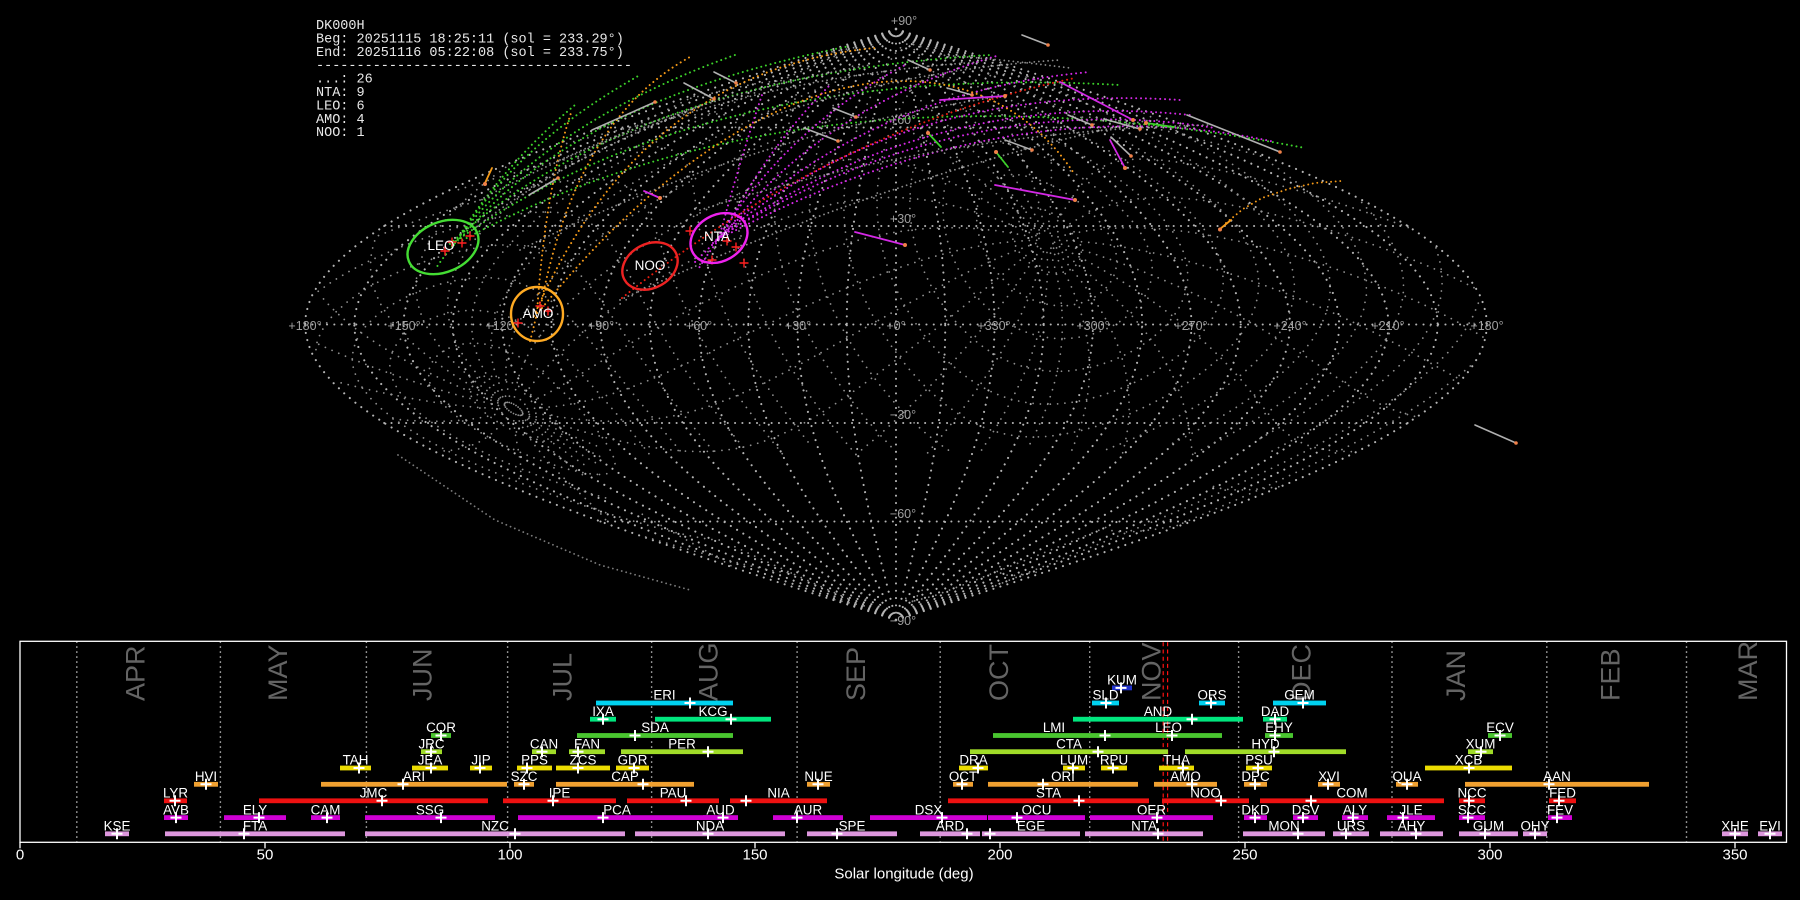 This screenshot has height=900, width=1800. Describe the element at coordinates (895, 326) in the screenshot. I see `svg-text: +0°` at that location.